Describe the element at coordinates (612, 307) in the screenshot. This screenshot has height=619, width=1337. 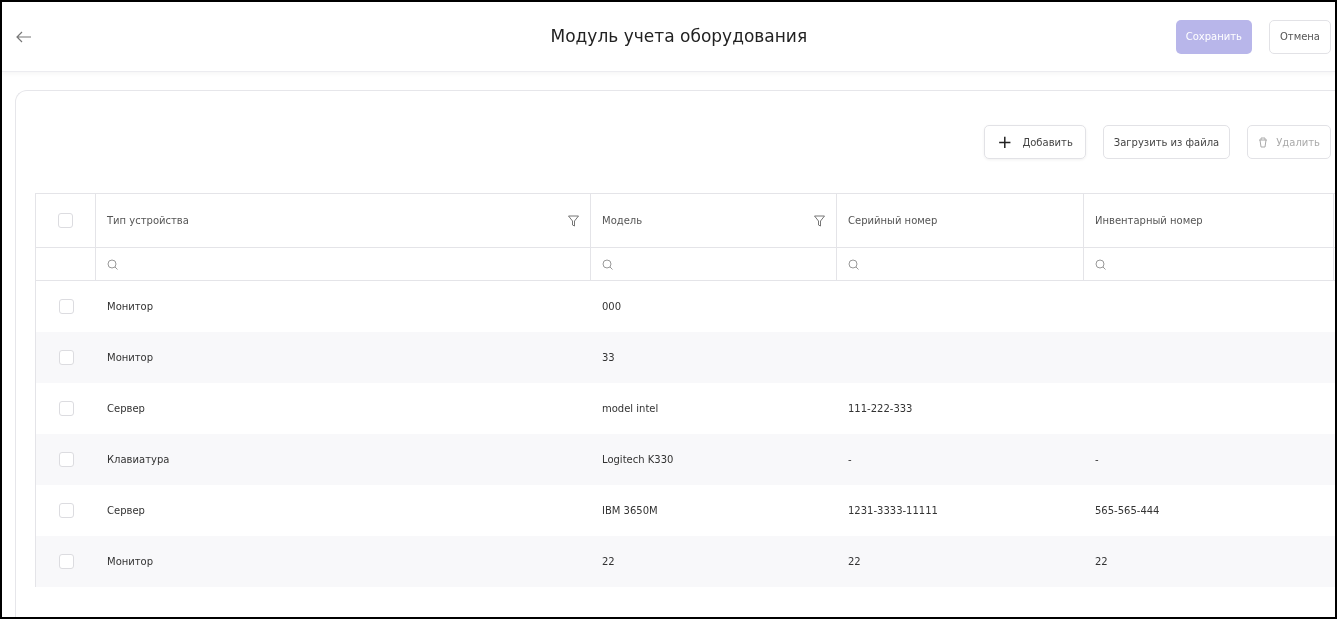
I see `table-cell-text: 000` at that location.